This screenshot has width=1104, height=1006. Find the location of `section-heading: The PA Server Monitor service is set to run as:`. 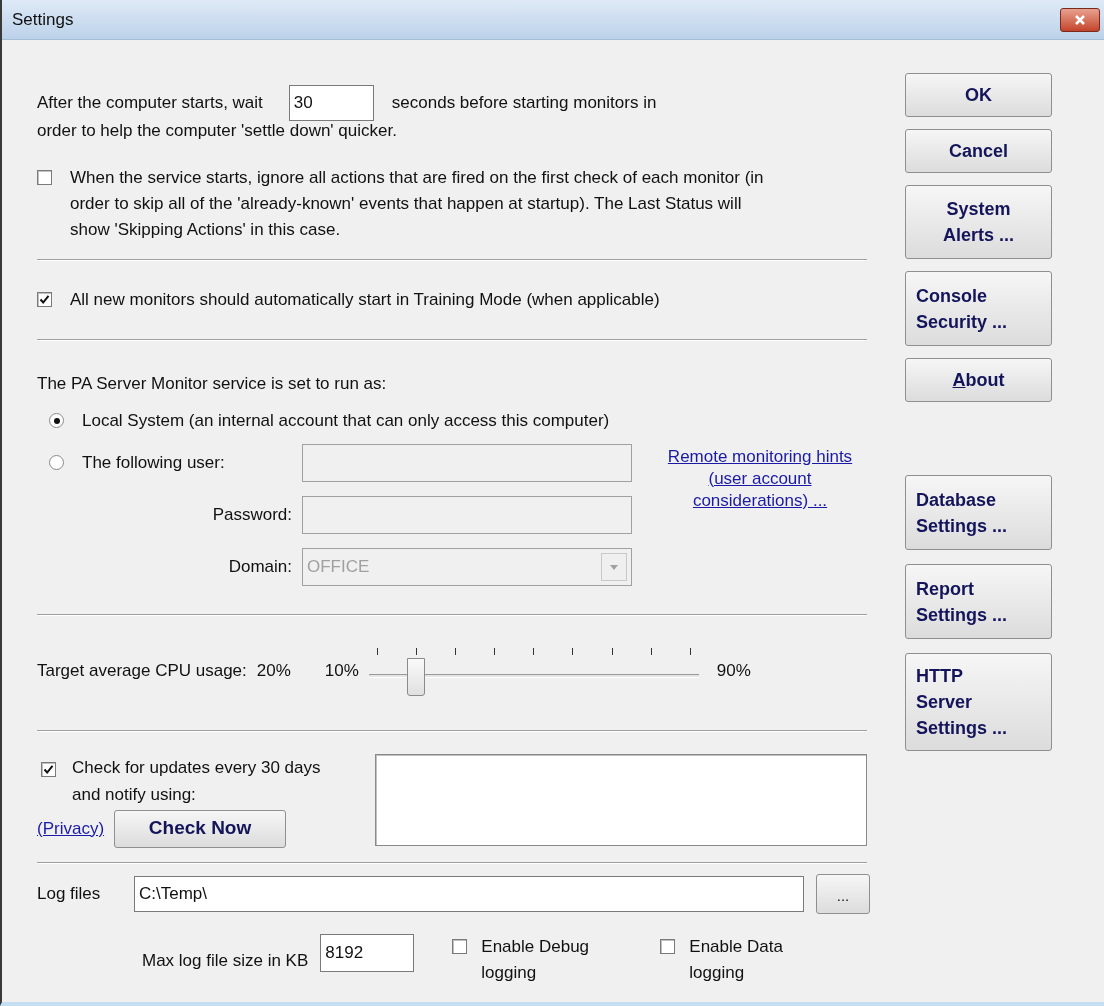

section-heading: The PA Server Monitor service is set to run as: is located at coordinates (212, 383).